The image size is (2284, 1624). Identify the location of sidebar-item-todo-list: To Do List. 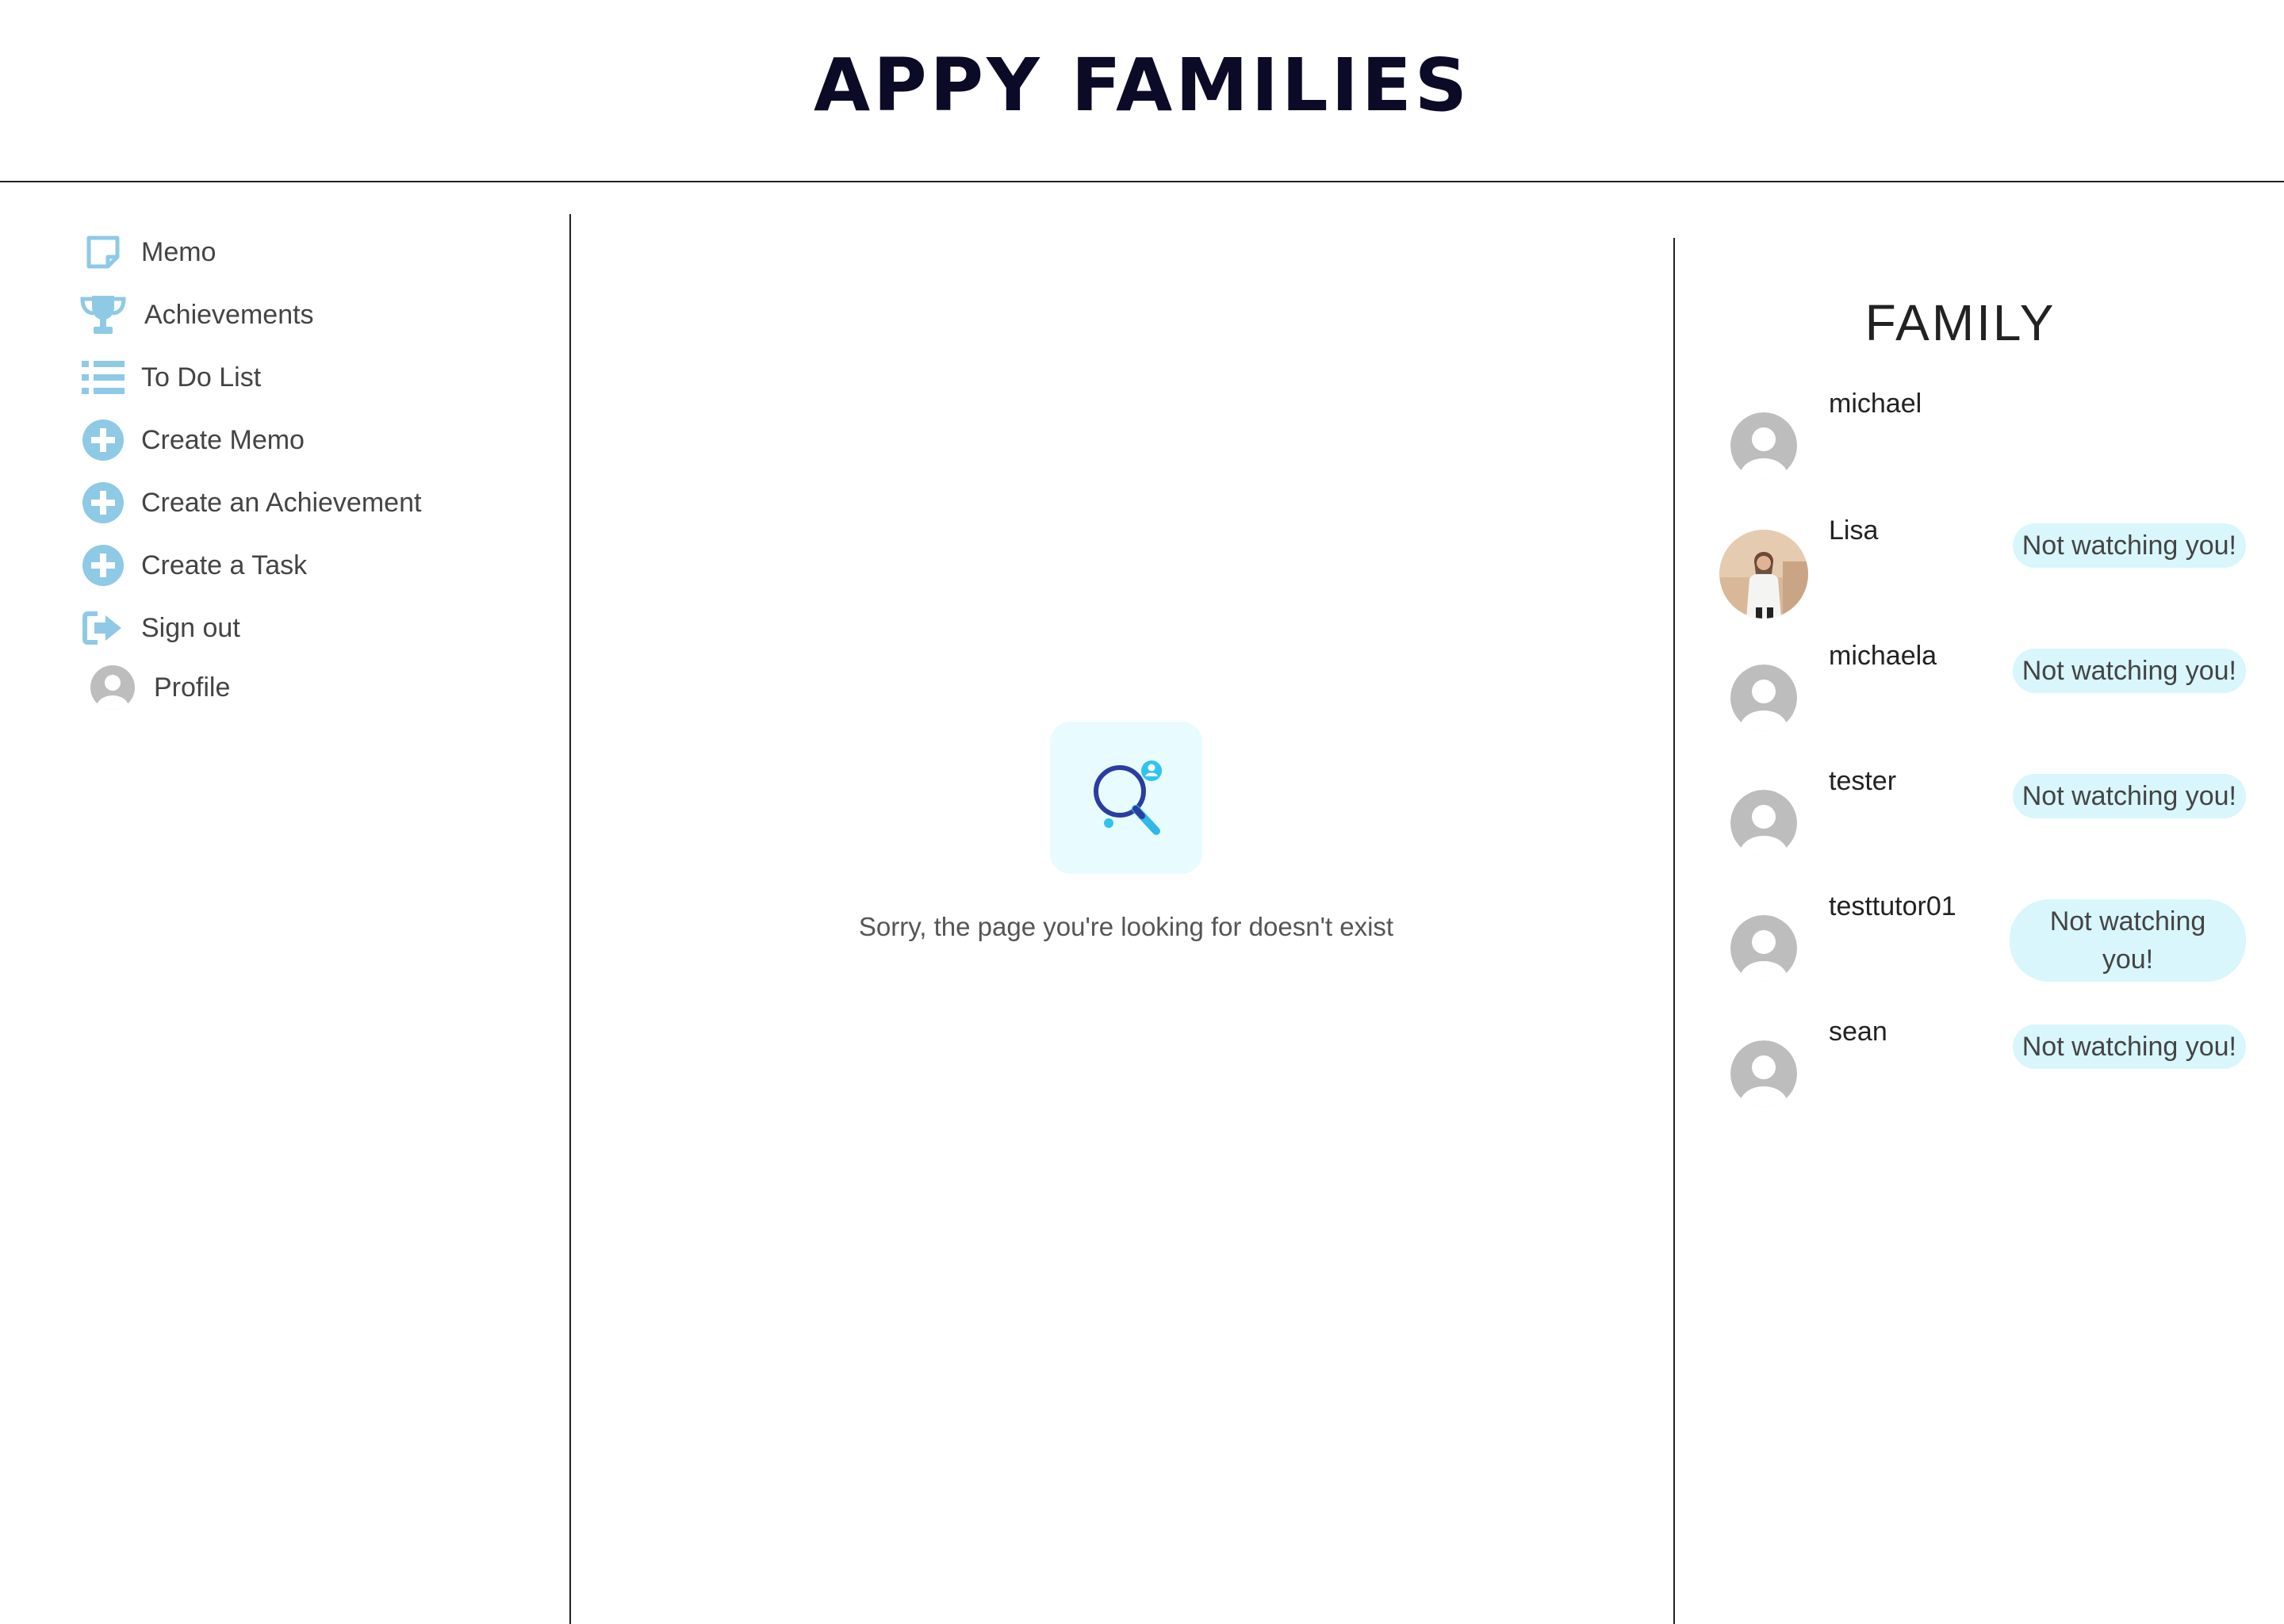
(170, 377).